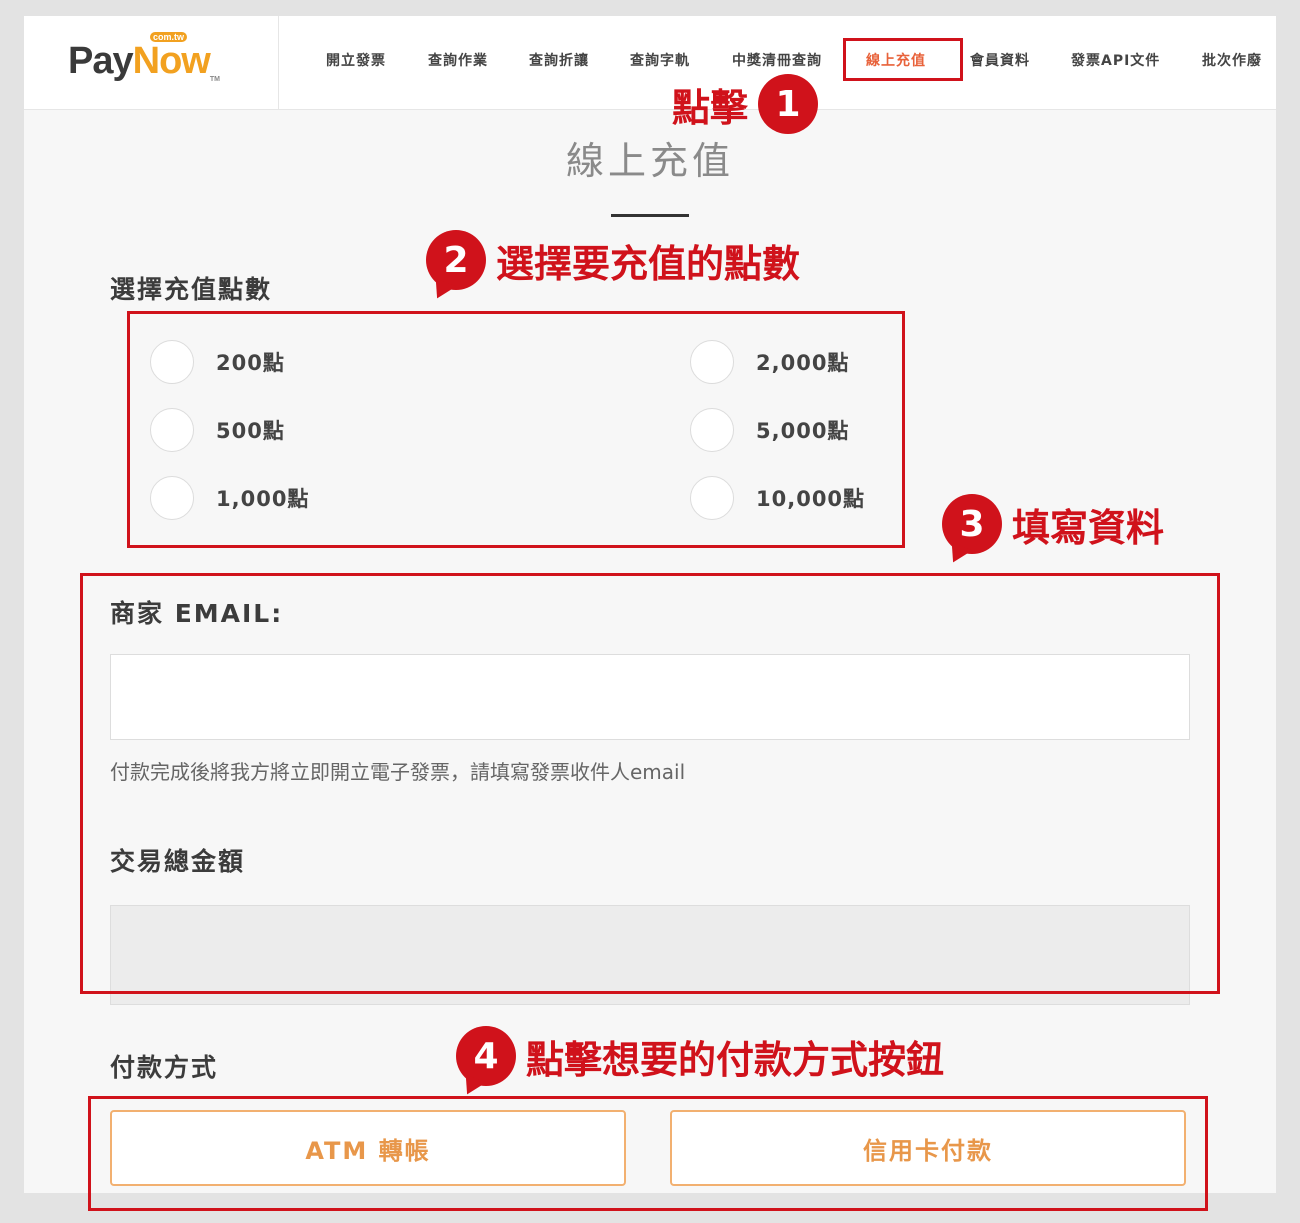 This screenshot has height=1223, width=1300. I want to click on nav-issue-invoice: 開立發票, so click(356, 61).